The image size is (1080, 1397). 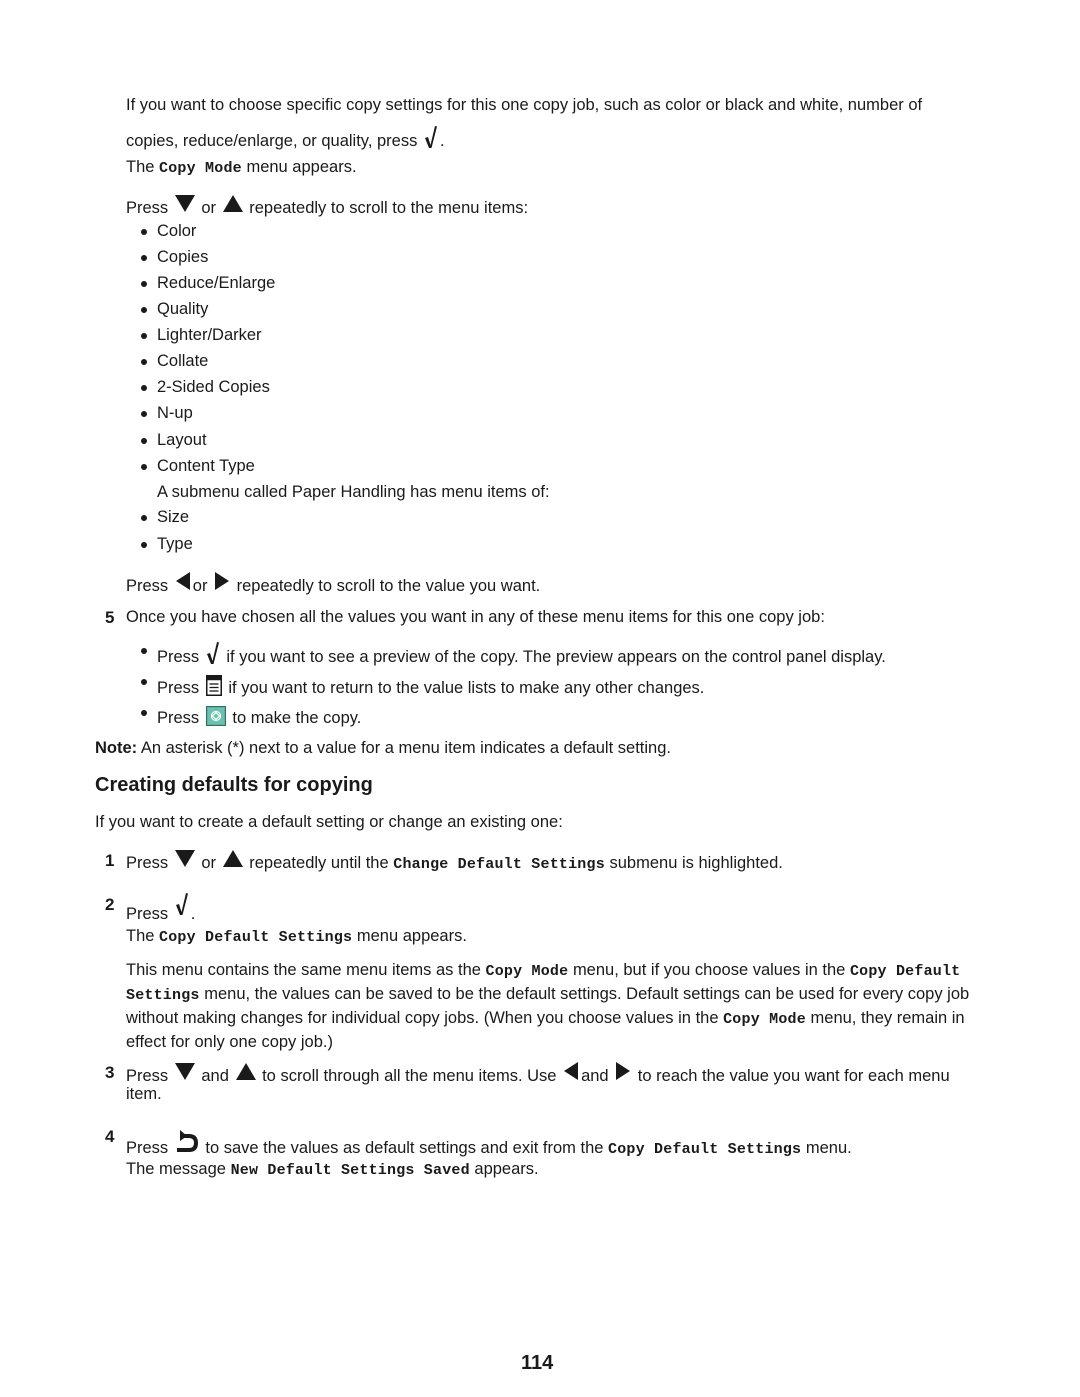 What do you see at coordinates (175, 413) in the screenshot?
I see `list-item: N-up` at bounding box center [175, 413].